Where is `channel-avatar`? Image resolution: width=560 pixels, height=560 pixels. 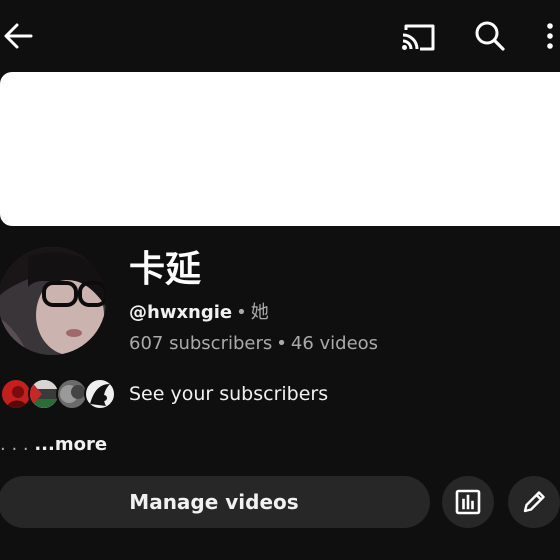 channel-avatar is located at coordinates (53, 301).